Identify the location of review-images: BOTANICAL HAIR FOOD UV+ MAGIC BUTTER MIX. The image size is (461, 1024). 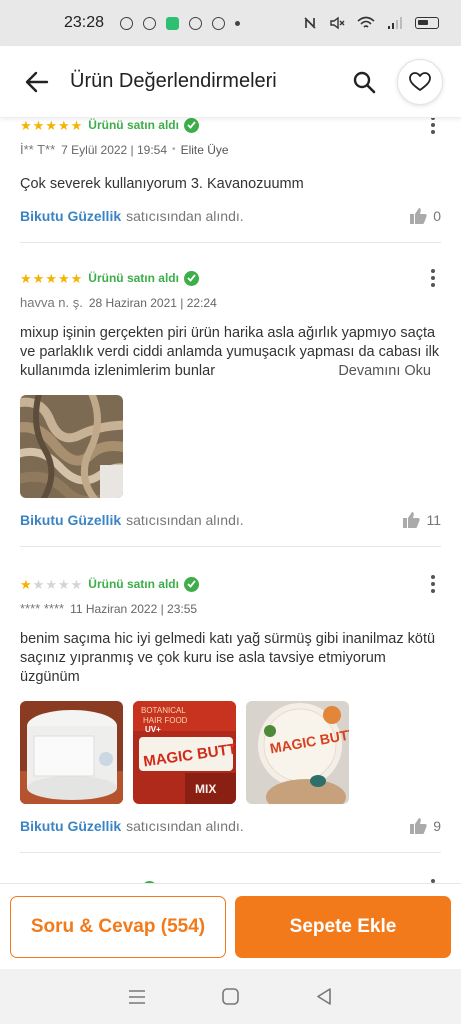
(230, 752).